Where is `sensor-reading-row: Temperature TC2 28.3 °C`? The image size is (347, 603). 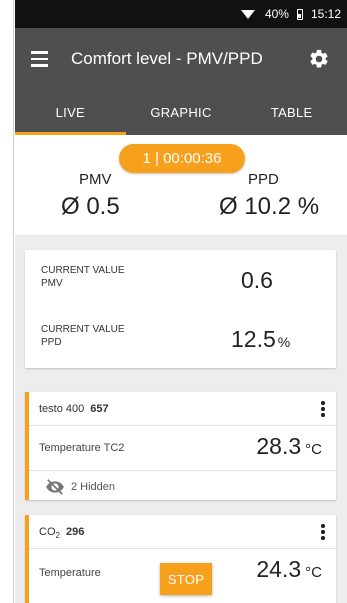
sensor-reading-row: Temperature TC2 28.3 °C is located at coordinates (182, 448).